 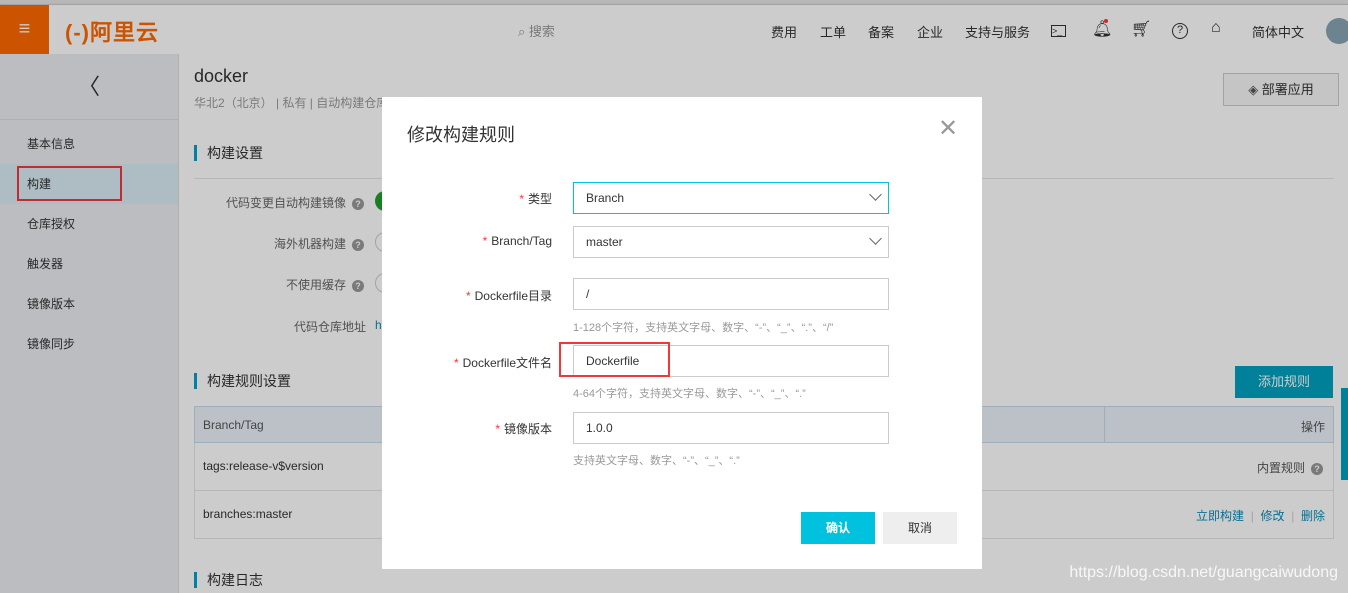 I want to click on type-select: Branch, so click(x=731, y=198).